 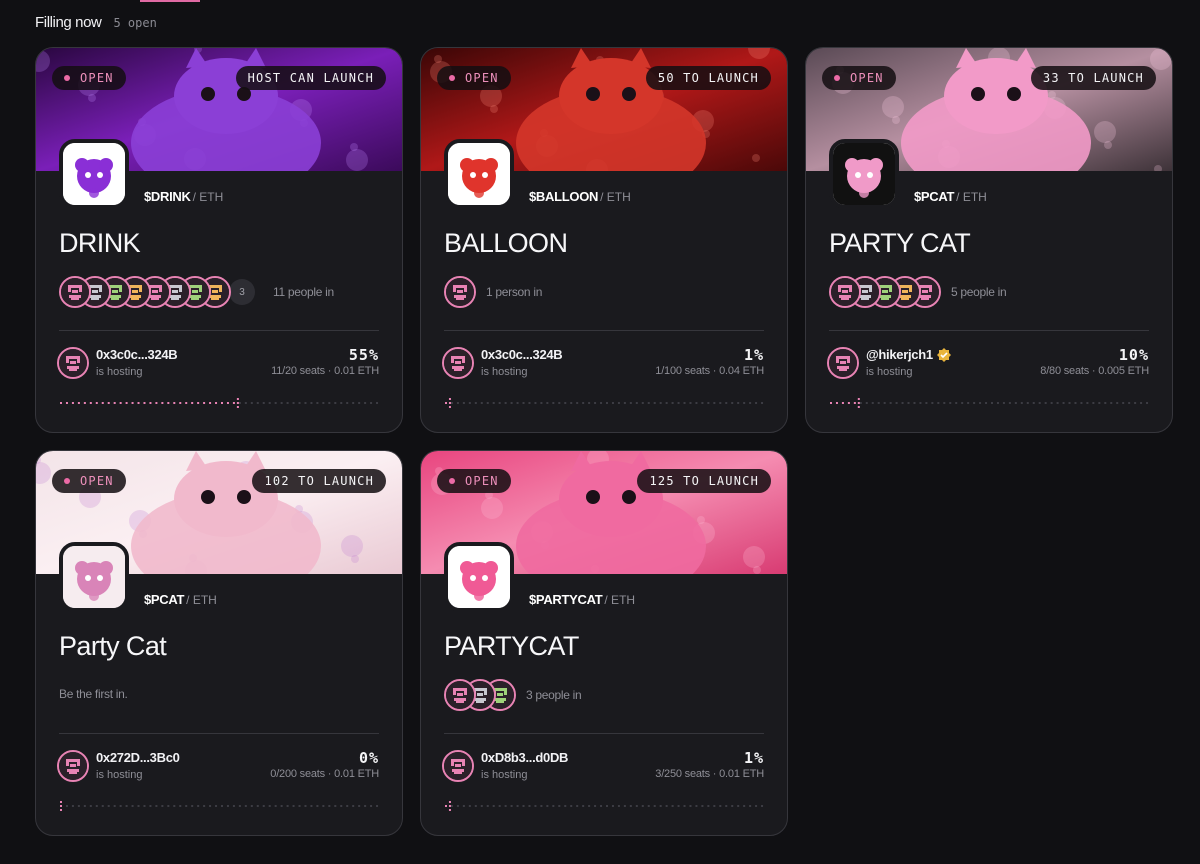 What do you see at coordinates (113, 646) in the screenshot?
I see `token-name: Party Cat` at bounding box center [113, 646].